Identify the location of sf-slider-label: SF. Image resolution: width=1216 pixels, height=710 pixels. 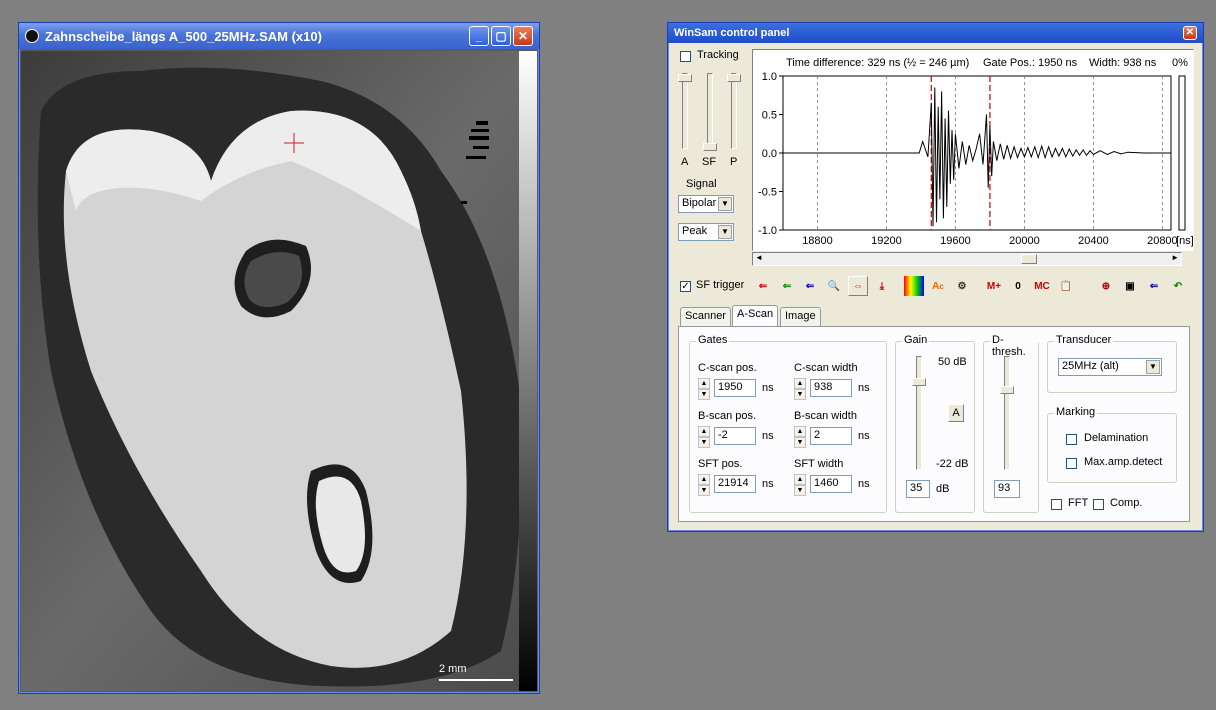
(709, 162).